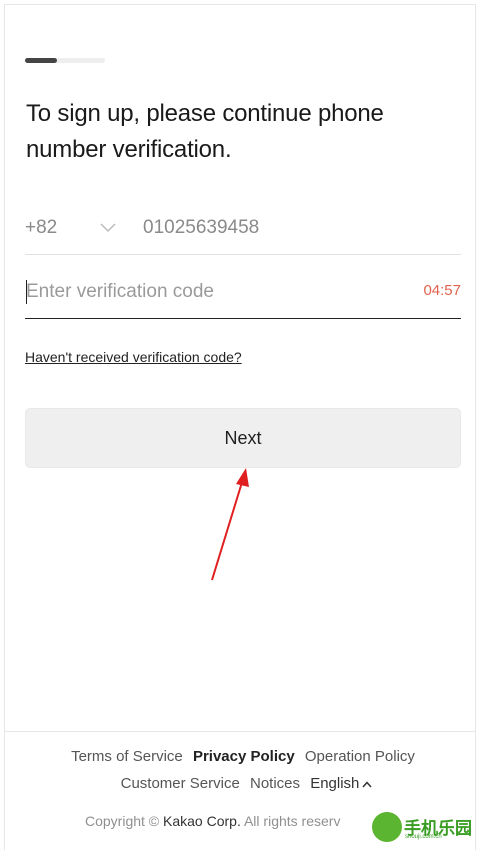 The width and height of the screenshot is (480, 854). What do you see at coordinates (275, 783) in the screenshot?
I see `notices-link: Notices` at bounding box center [275, 783].